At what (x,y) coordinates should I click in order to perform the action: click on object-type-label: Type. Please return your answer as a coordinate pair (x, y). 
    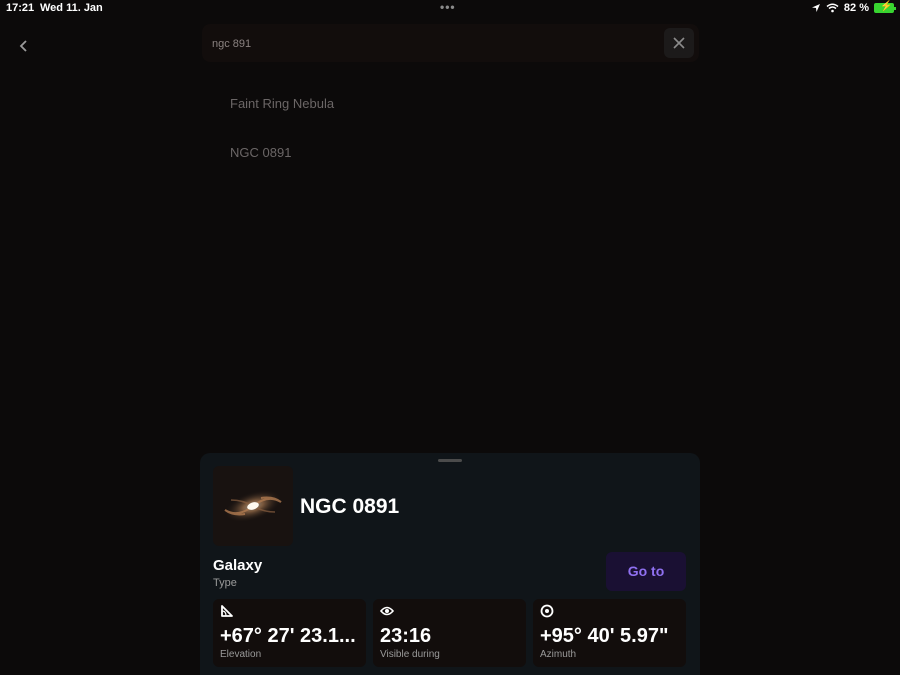
    Looking at the image, I should click on (225, 583).